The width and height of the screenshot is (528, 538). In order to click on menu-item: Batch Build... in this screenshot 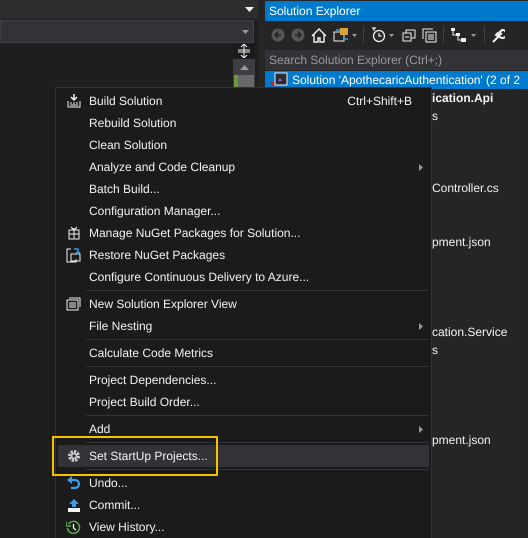, I will do `click(243, 189)`.